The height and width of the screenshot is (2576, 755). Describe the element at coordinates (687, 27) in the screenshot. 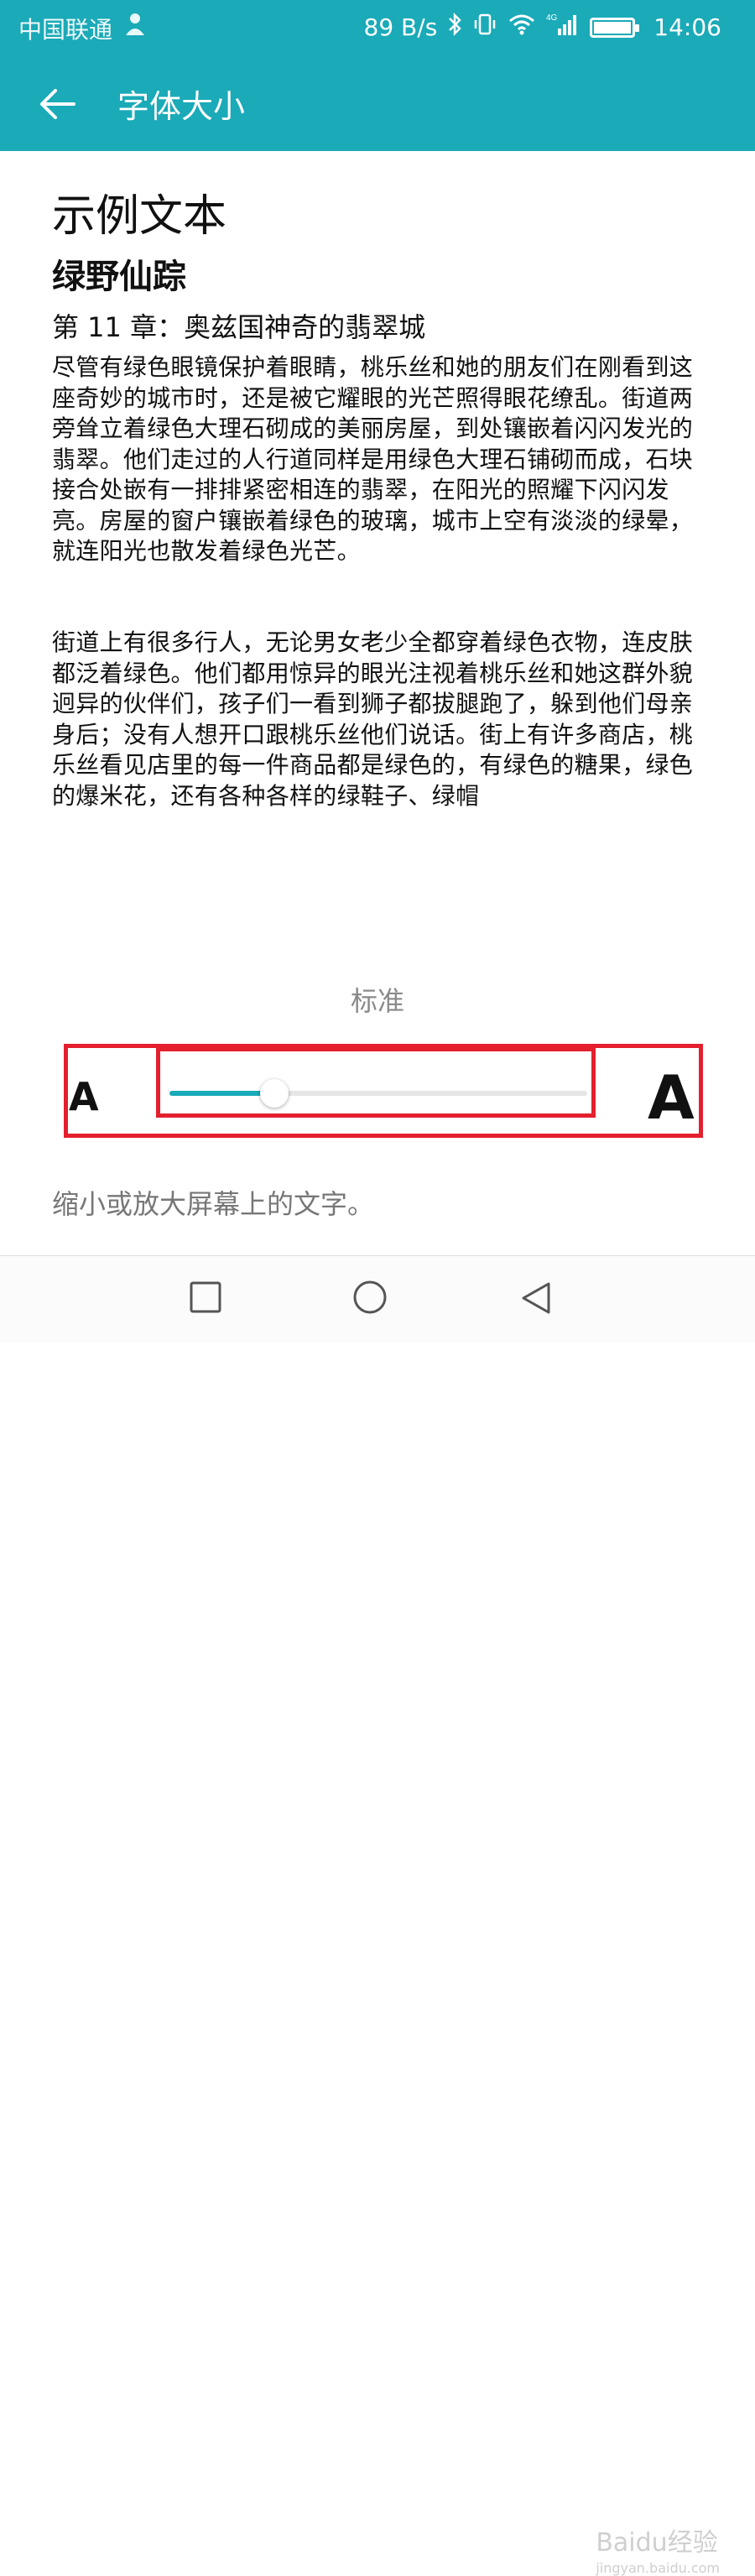

I see `clock: 14:06` at that location.